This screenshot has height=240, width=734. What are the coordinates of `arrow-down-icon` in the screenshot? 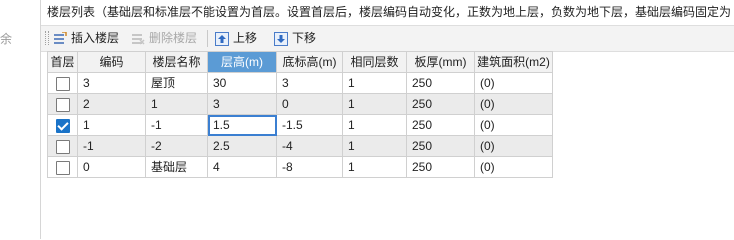 It's located at (281, 38).